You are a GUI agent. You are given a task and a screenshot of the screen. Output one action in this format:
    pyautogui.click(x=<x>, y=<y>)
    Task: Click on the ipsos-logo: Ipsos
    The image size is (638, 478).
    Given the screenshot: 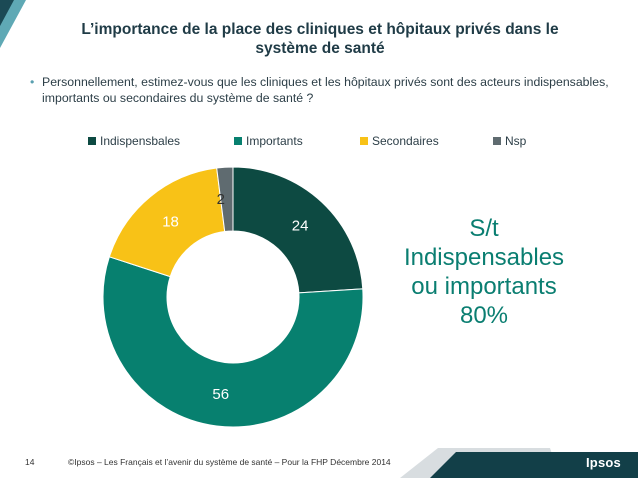 What is the action you would take?
    pyautogui.click(x=603, y=462)
    